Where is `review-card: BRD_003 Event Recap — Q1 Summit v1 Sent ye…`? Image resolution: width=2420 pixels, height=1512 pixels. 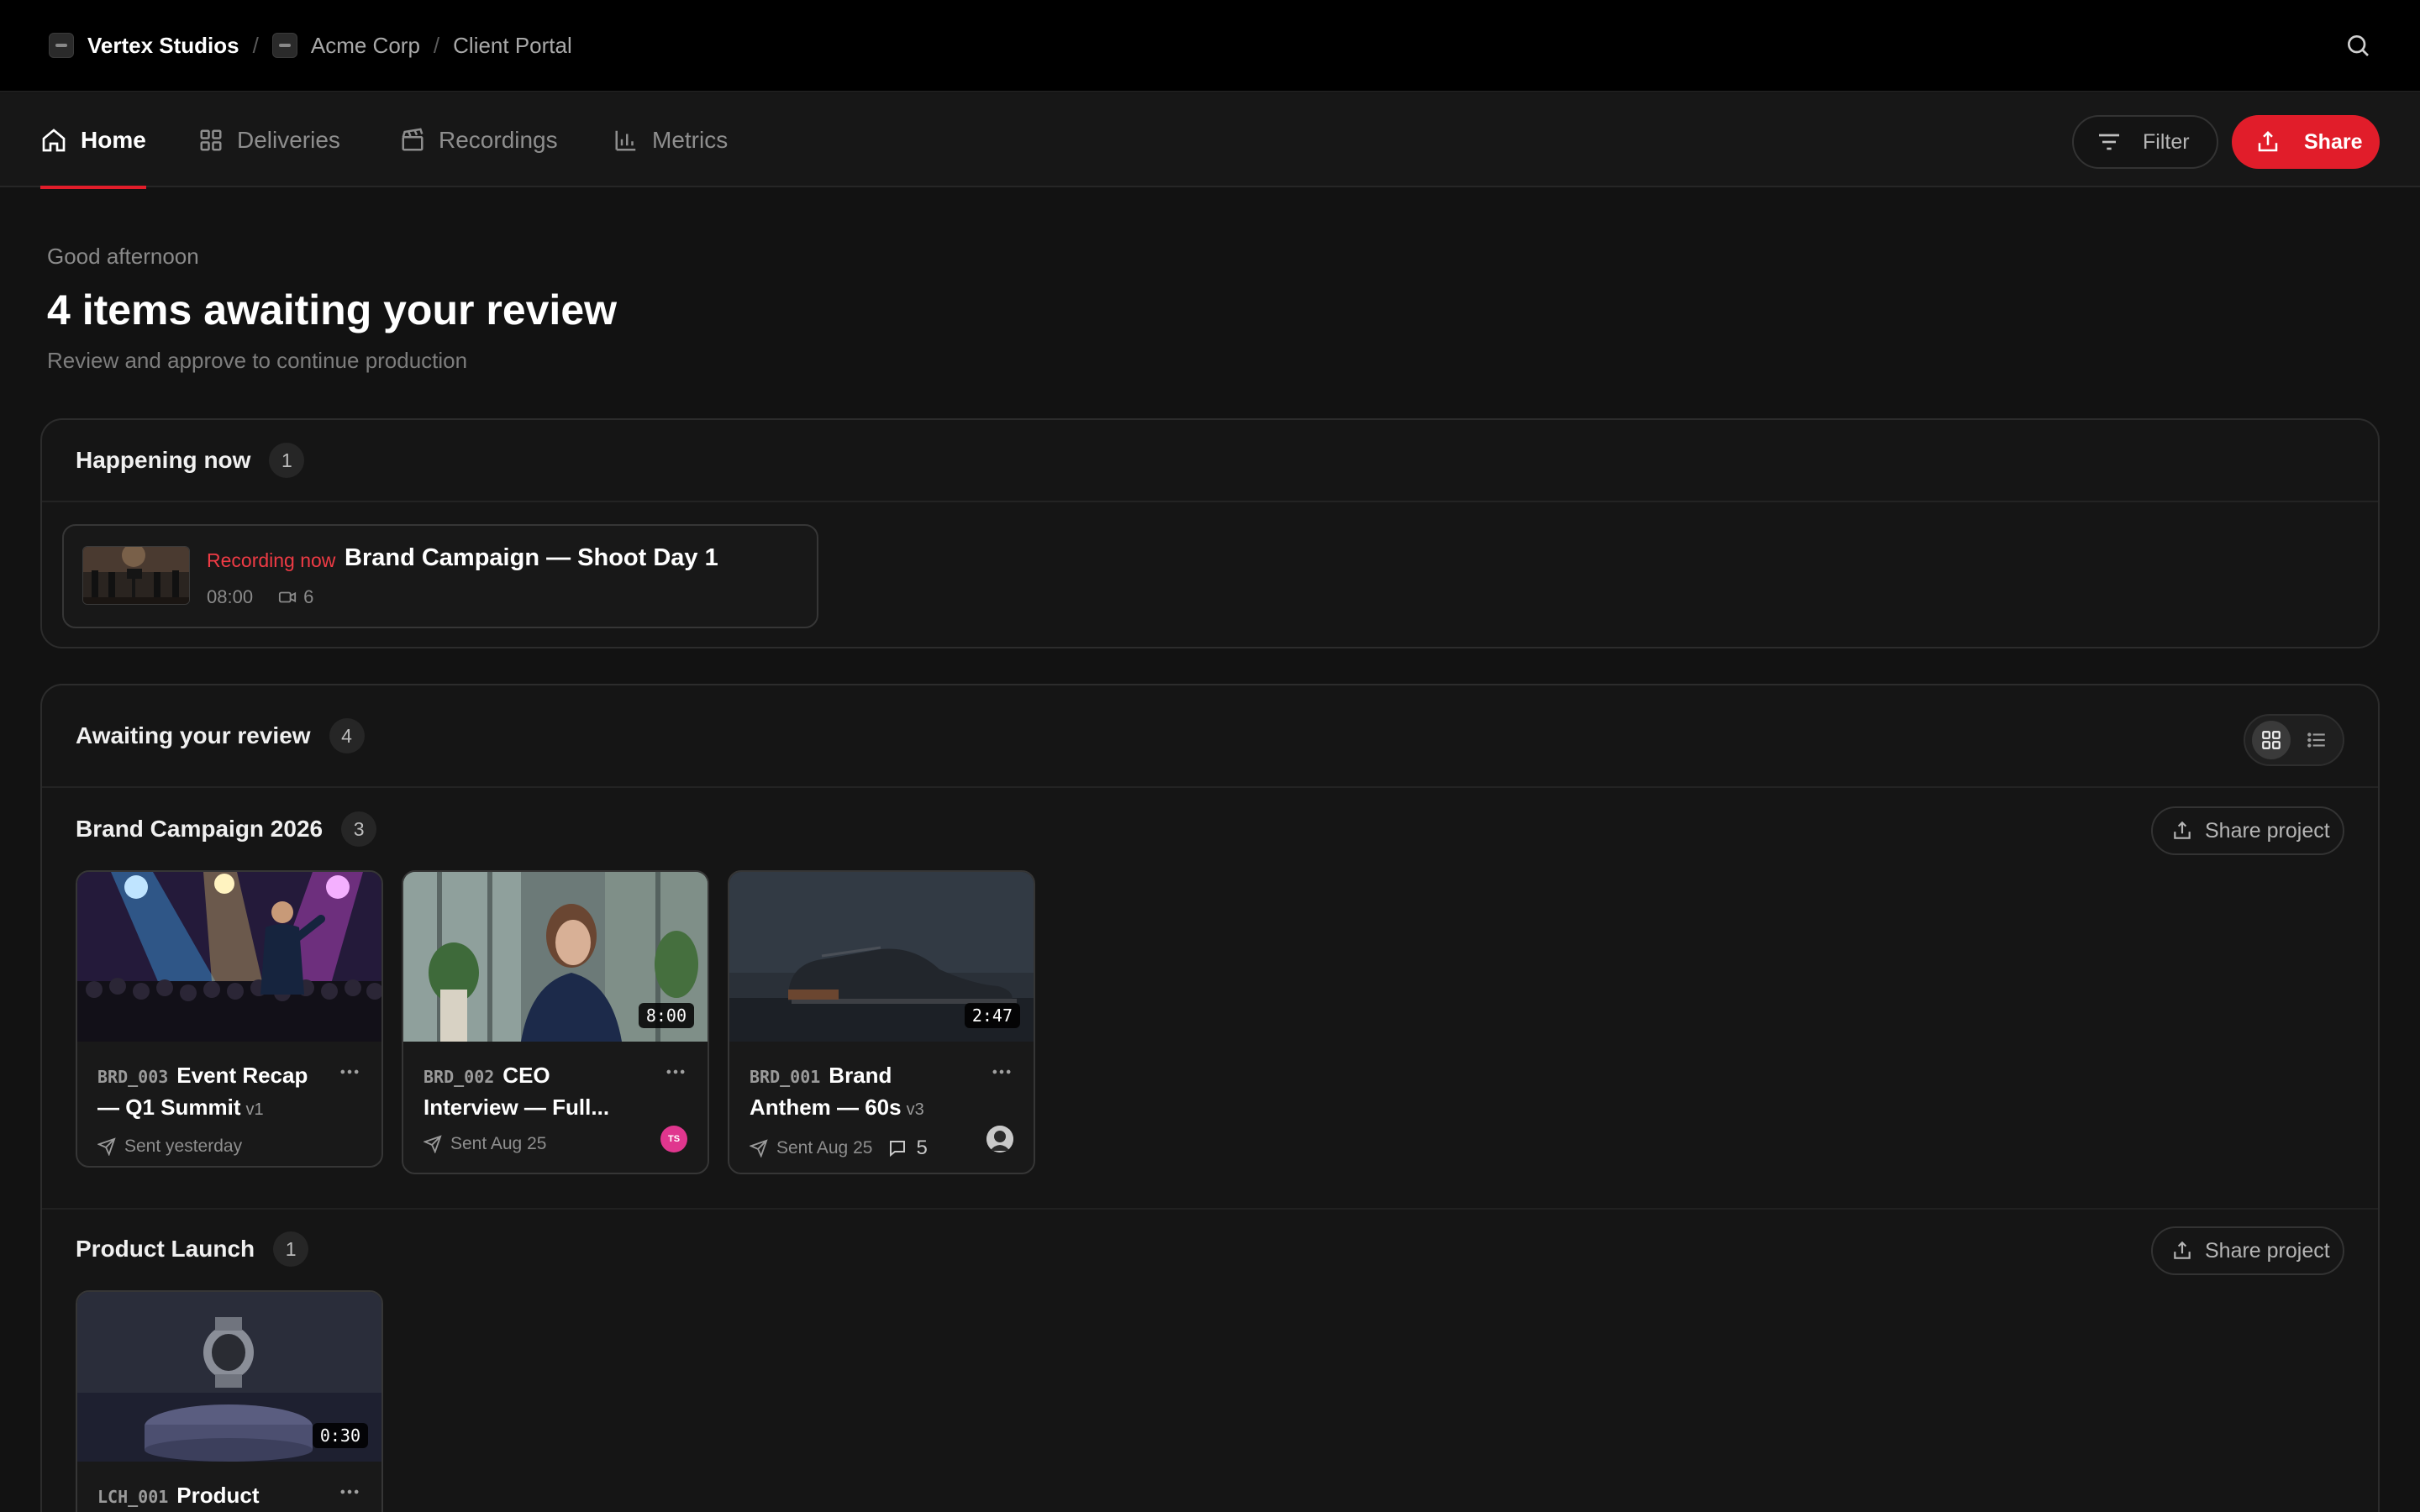
review-card: BRD_003 Event Recap — Q1 Summit v1 Sent ye… is located at coordinates (229, 1019).